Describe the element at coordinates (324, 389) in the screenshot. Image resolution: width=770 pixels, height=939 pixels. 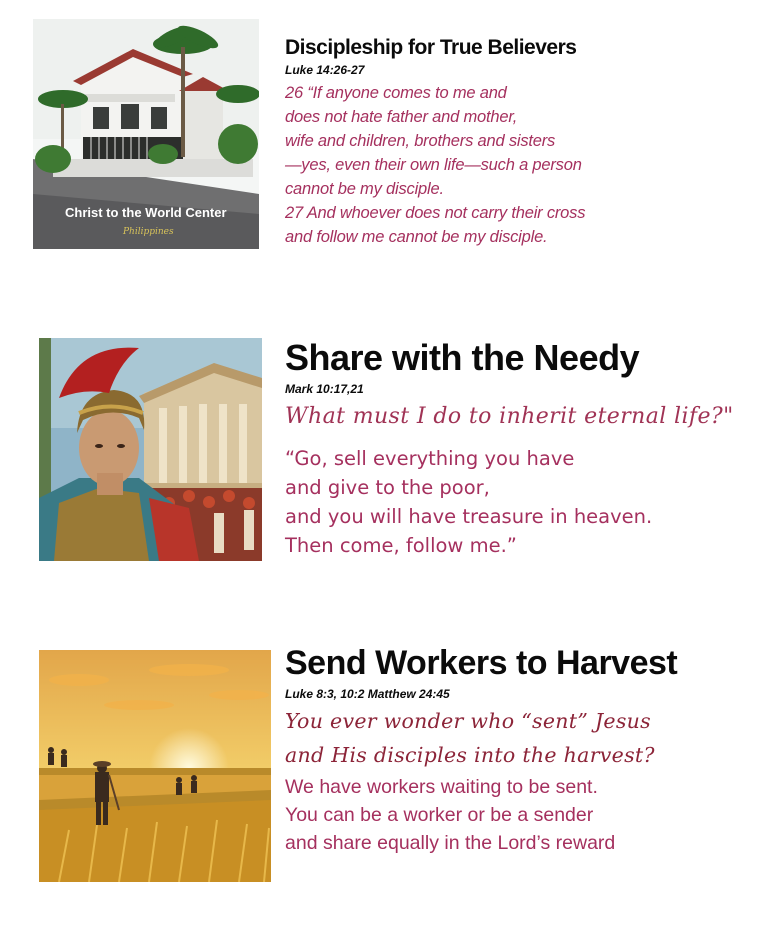
I see `scripture-reference: Mark 10:17,21` at that location.